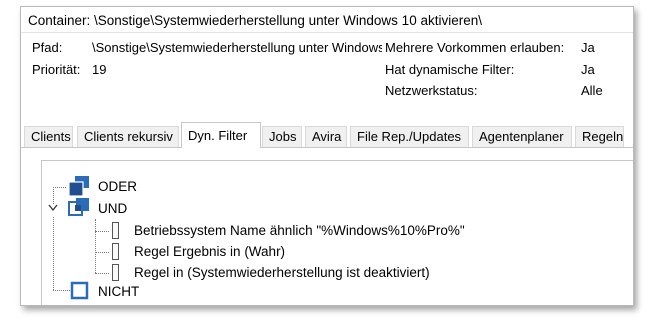  What do you see at coordinates (327, 147) in the screenshot?
I see `tab-content-border` at bounding box center [327, 147].